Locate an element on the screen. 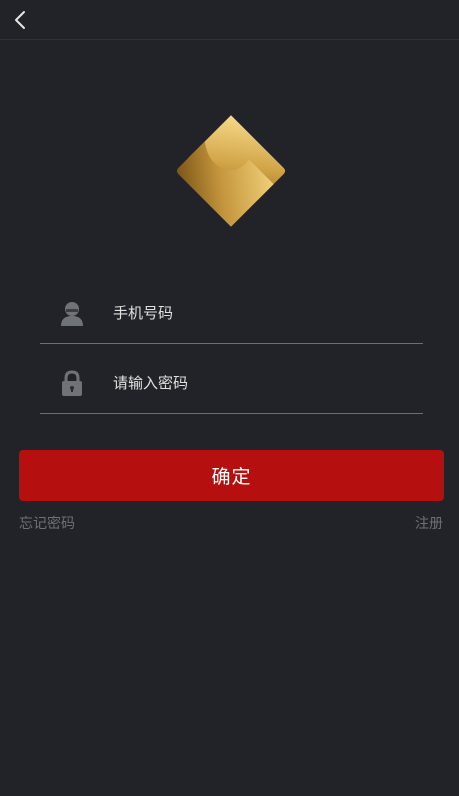 This screenshot has width=459, height=796. phone-input is located at coordinates (263, 313).